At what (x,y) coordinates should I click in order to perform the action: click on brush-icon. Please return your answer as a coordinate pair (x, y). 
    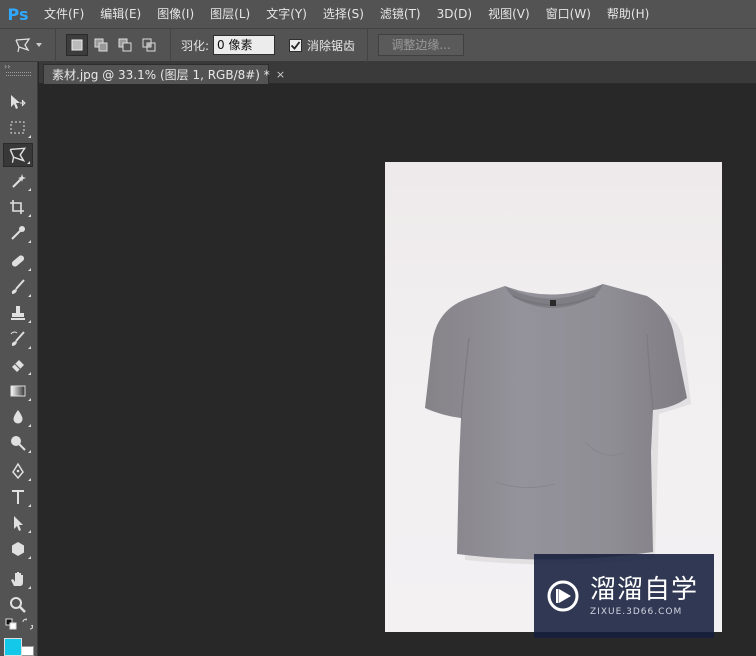
    Looking at the image, I should click on (18, 286).